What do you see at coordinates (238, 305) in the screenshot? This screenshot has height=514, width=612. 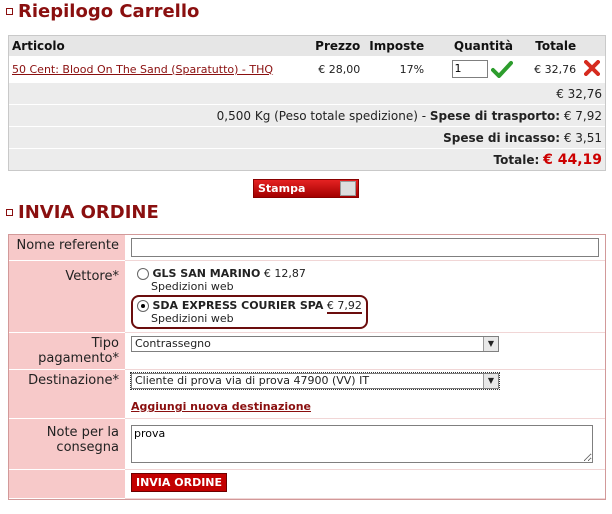 I see `carrier-name-sda: SDA EXPRESS COURIER SPA` at bounding box center [238, 305].